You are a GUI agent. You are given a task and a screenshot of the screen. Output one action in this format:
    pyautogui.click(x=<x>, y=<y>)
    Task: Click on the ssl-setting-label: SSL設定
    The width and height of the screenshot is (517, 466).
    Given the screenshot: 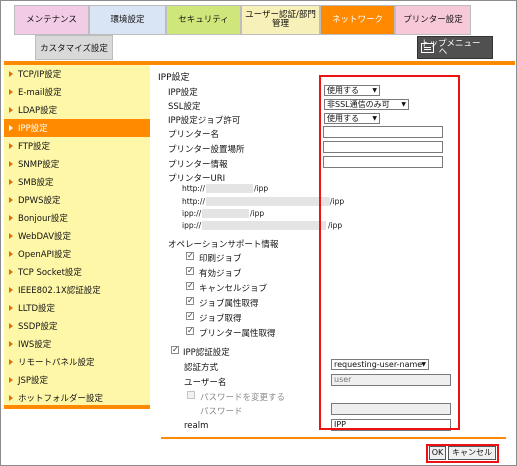 What is the action you would take?
    pyautogui.click(x=184, y=107)
    